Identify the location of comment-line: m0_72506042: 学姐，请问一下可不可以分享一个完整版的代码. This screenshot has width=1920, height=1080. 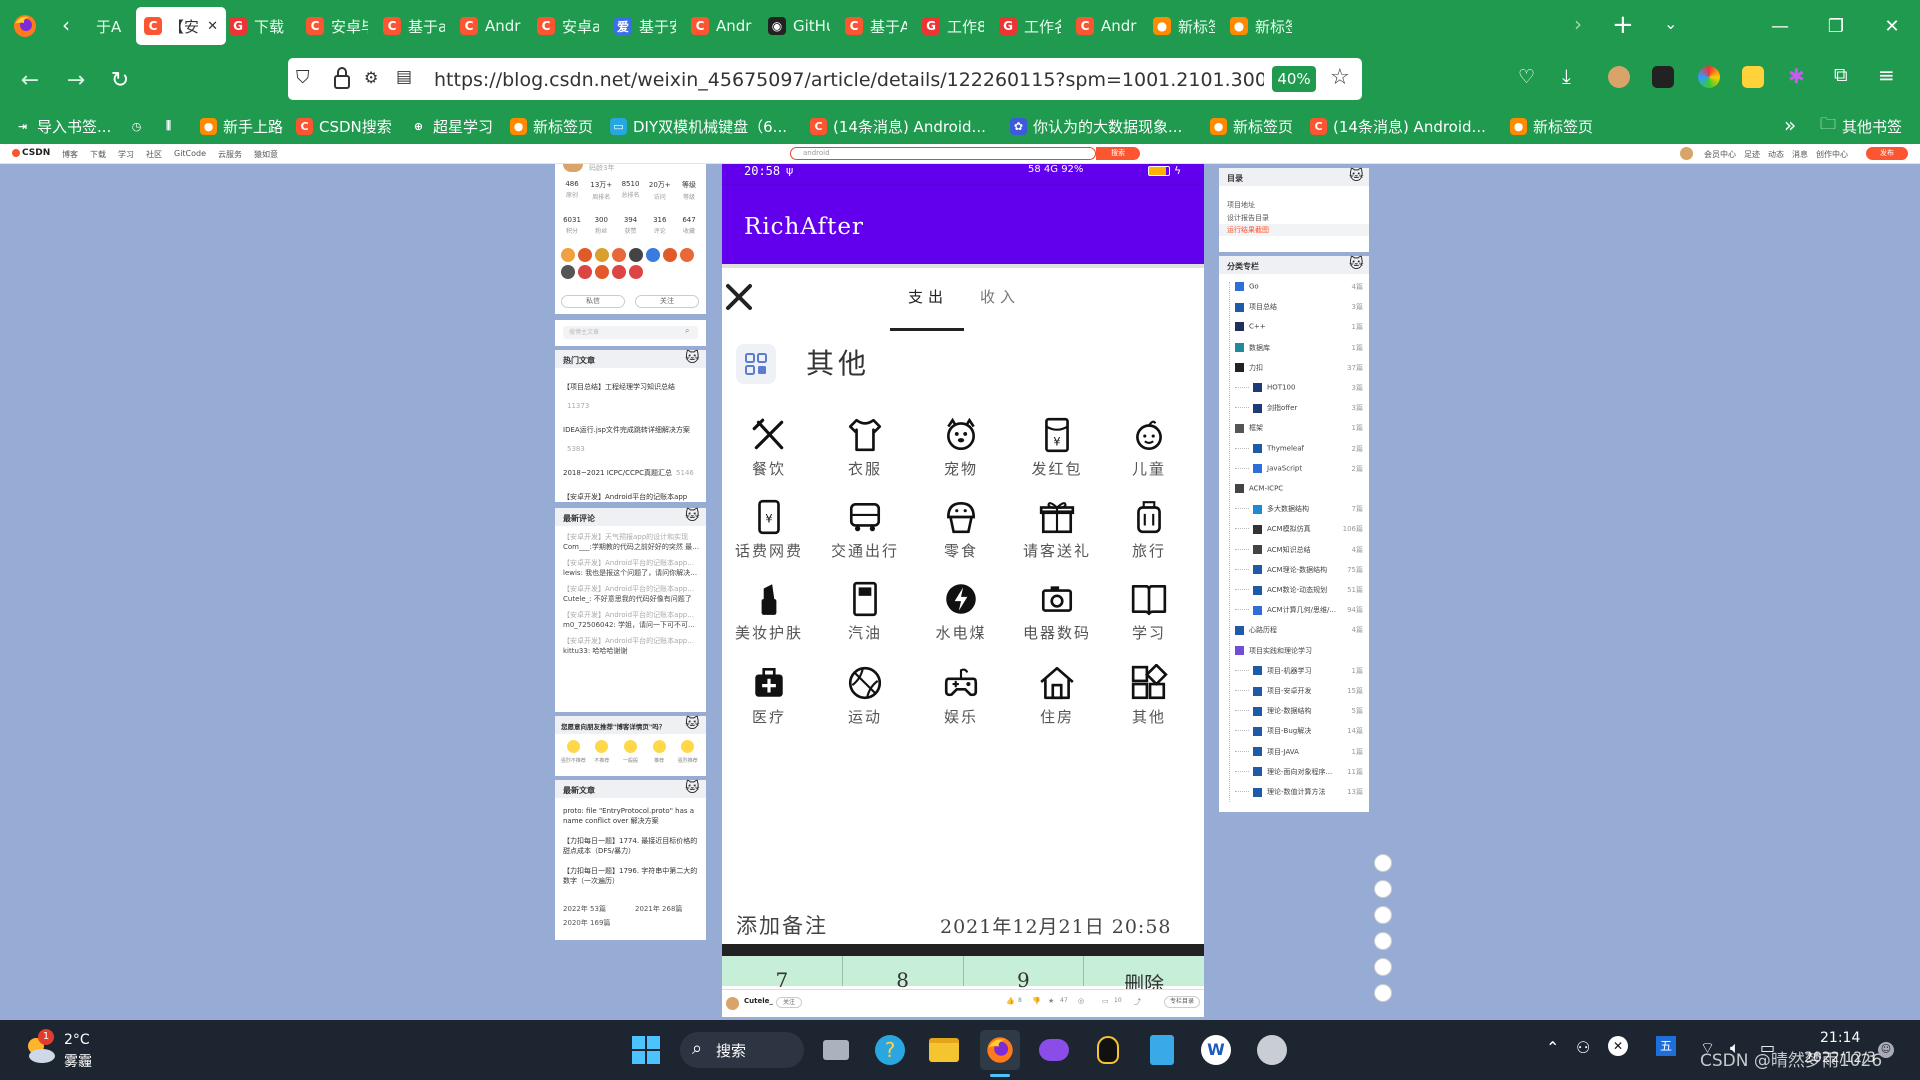
(632, 625).